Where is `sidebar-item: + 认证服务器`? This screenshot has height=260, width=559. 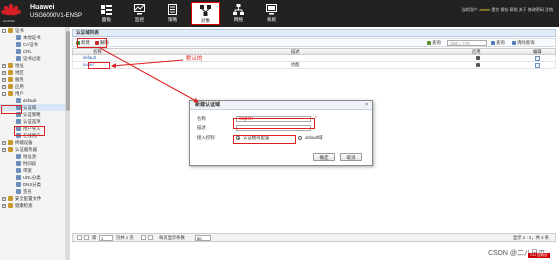 sidebar-item: + 认证服务器 is located at coordinates (34, 149).